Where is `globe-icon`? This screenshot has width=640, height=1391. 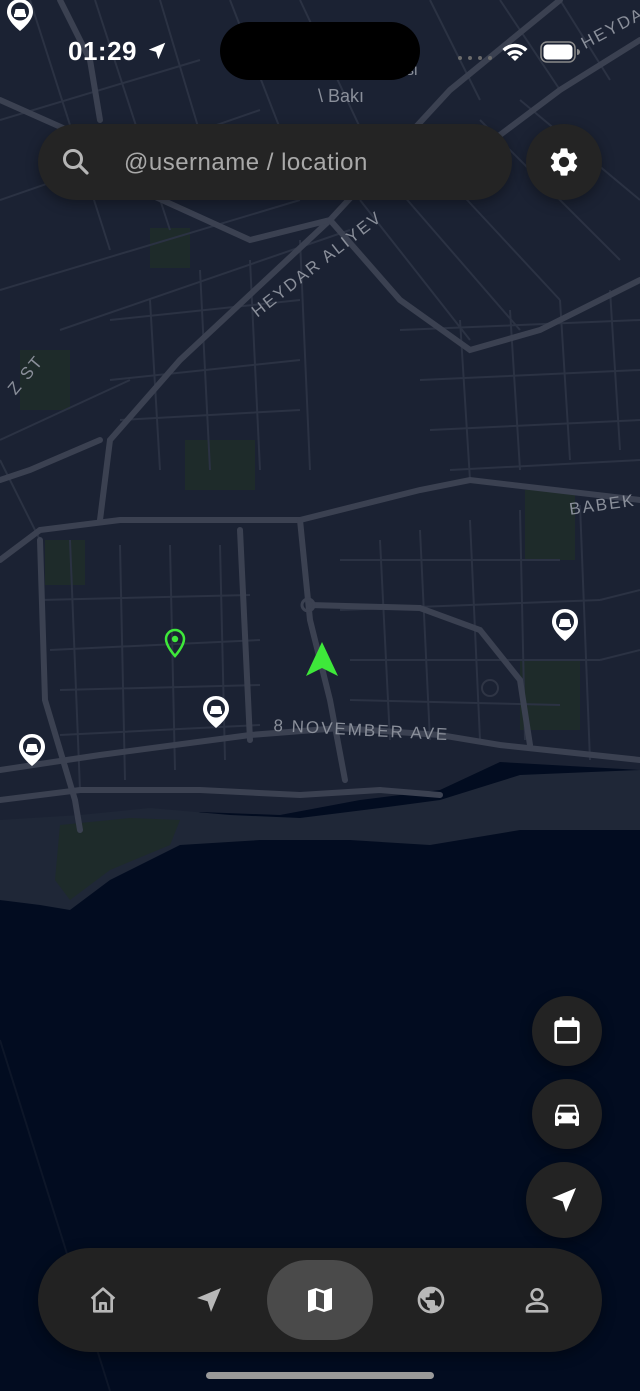 globe-icon is located at coordinates (431, 1300).